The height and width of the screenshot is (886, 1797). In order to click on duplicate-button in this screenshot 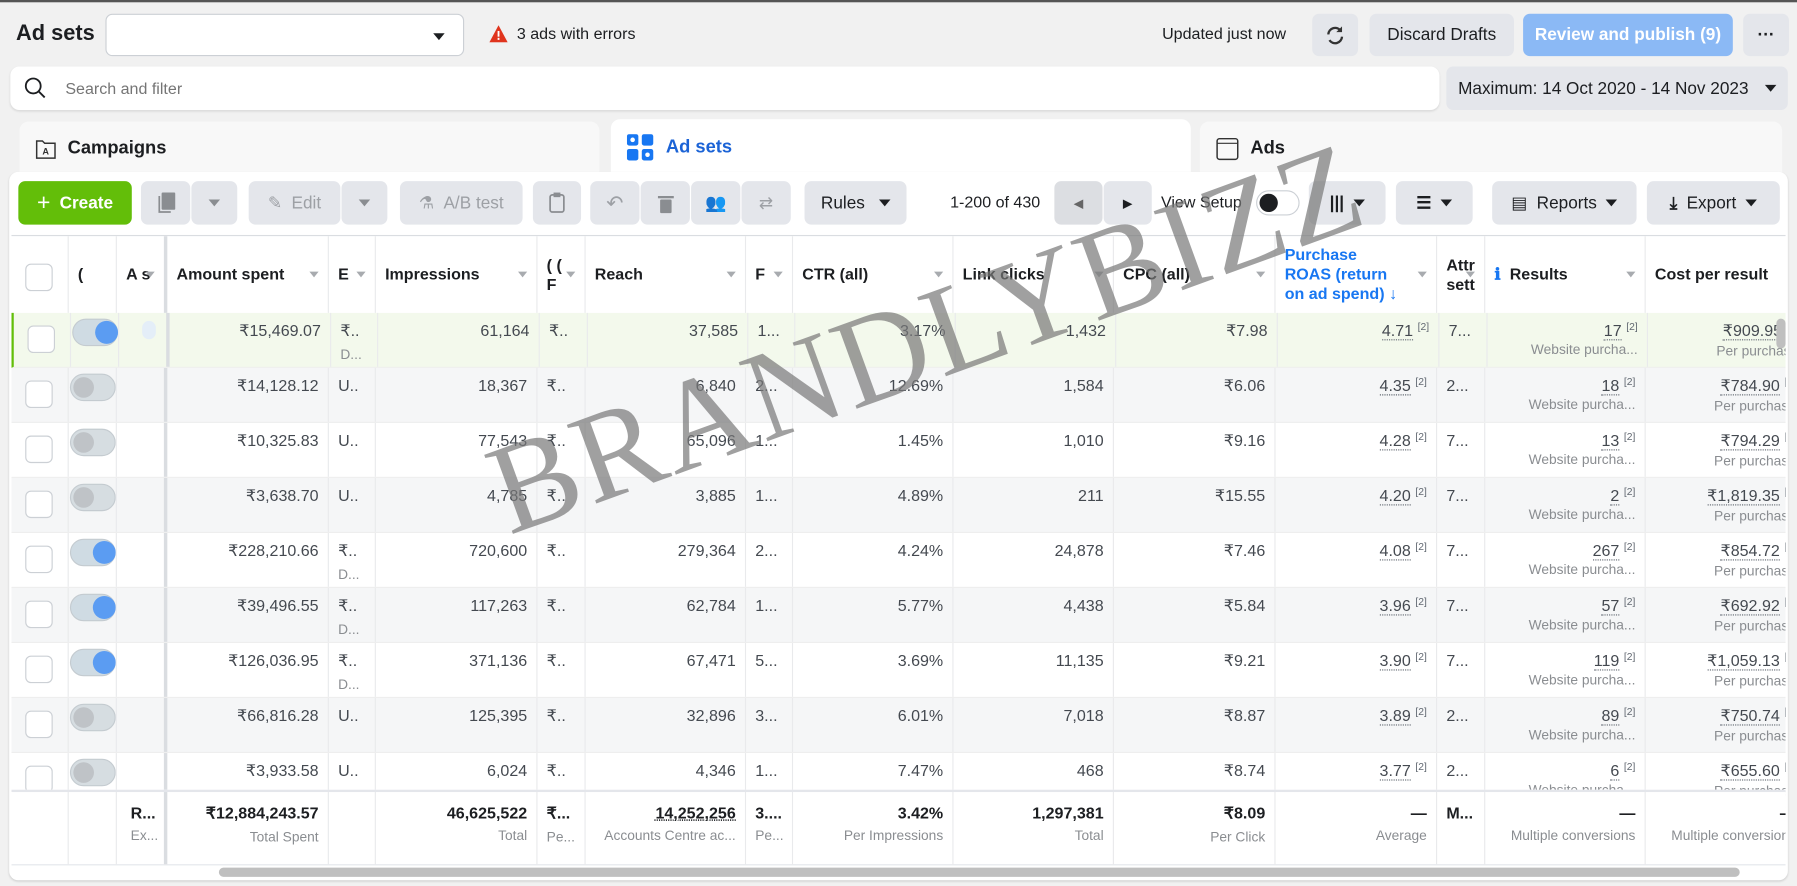, I will do `click(165, 203)`.